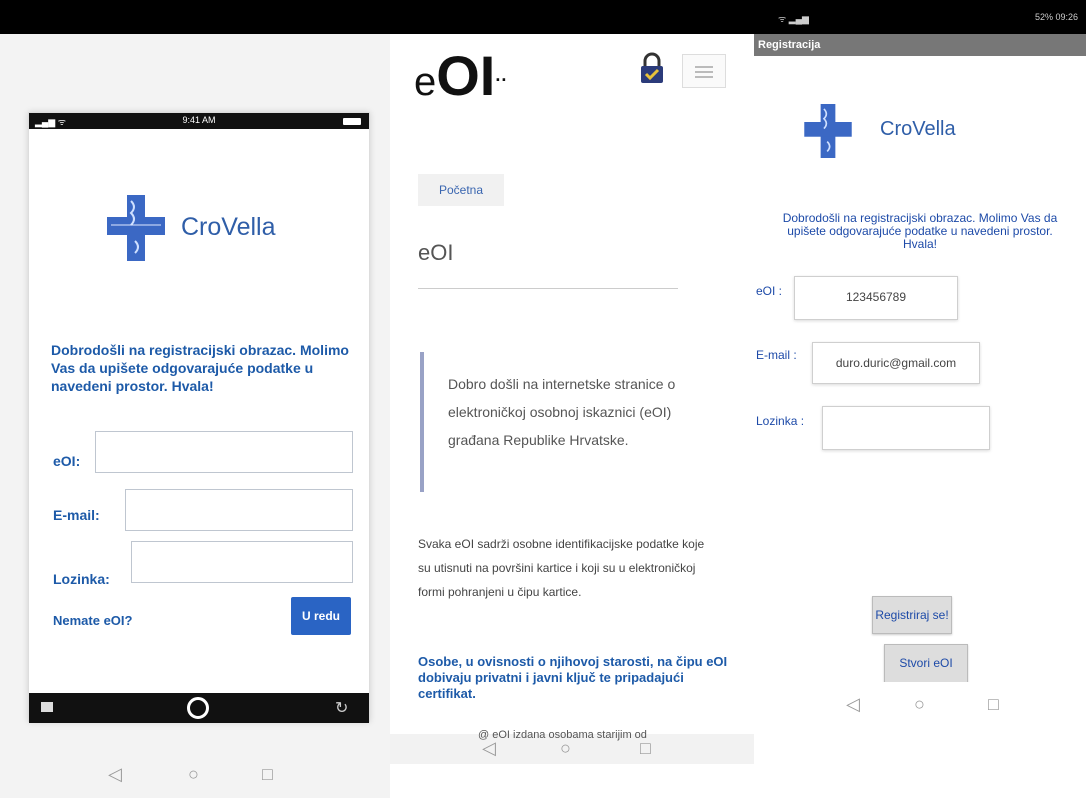  I want to click on register-button: Registriraj se!, so click(912, 615).